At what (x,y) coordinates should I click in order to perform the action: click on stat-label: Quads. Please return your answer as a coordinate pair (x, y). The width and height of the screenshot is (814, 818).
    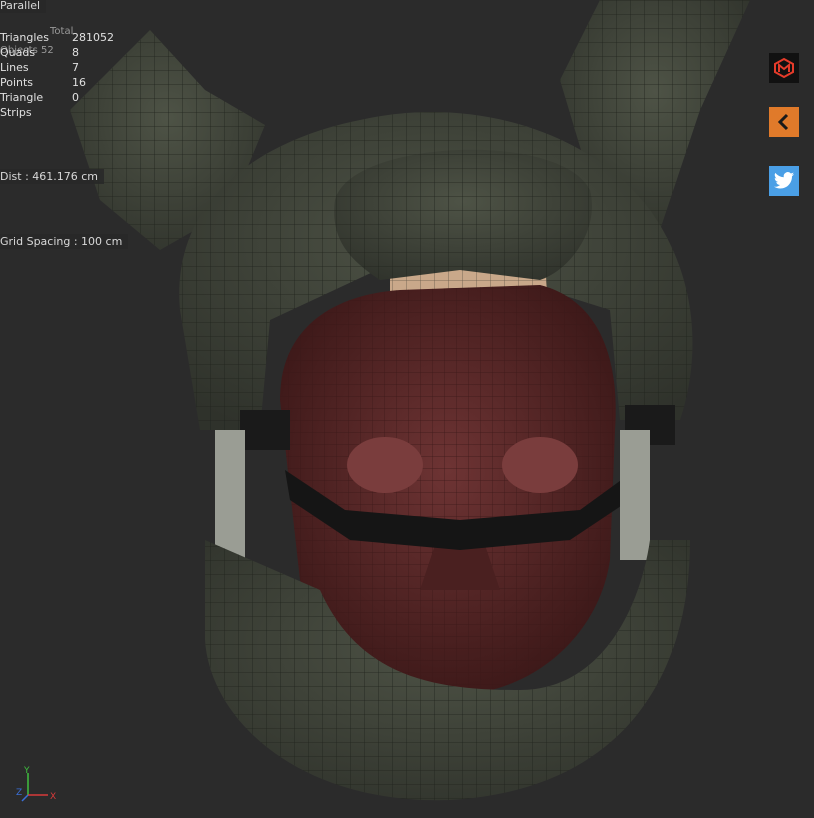
    Looking at the image, I should click on (18, 52).